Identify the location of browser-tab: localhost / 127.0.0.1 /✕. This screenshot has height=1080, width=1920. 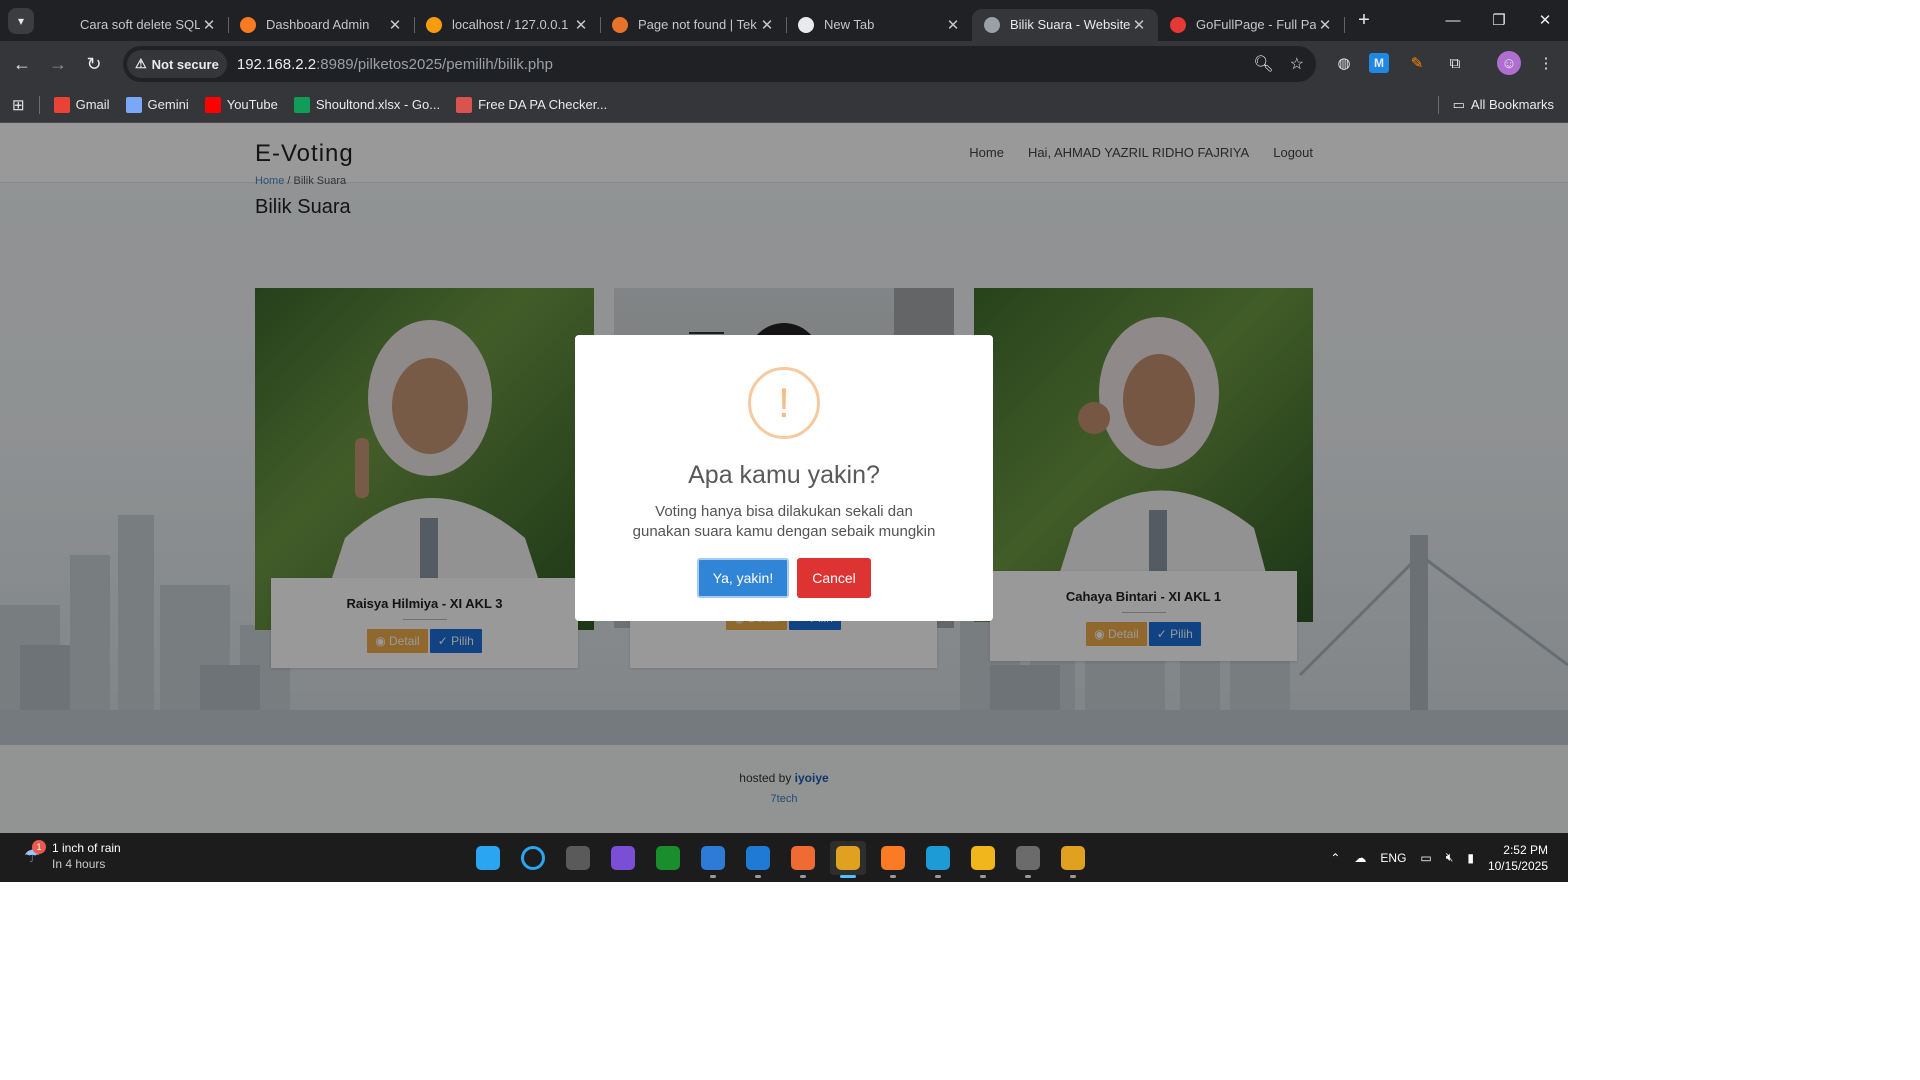
(507, 25).